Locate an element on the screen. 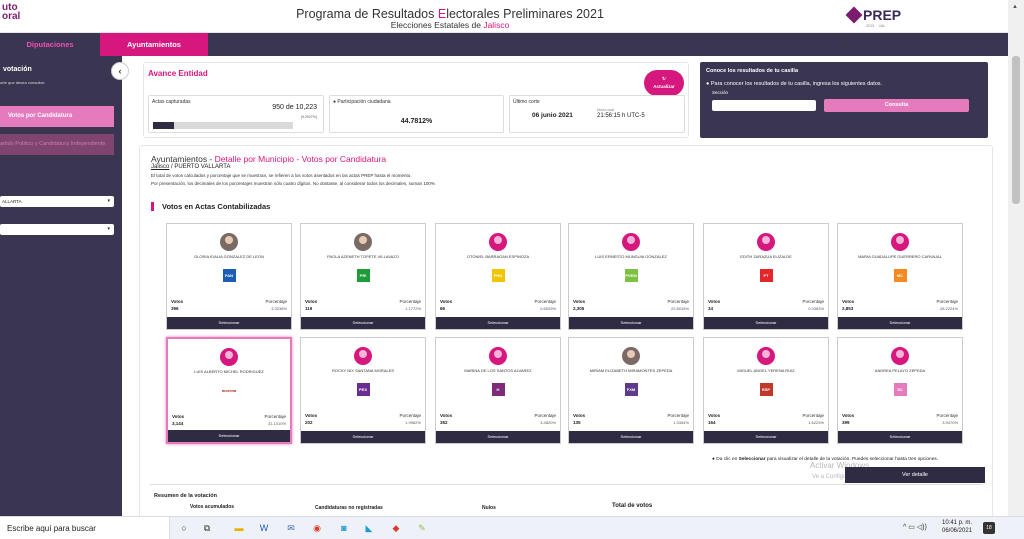 The image size is (1024, 539). file-explorer-icon: ▬ is located at coordinates (239, 528).